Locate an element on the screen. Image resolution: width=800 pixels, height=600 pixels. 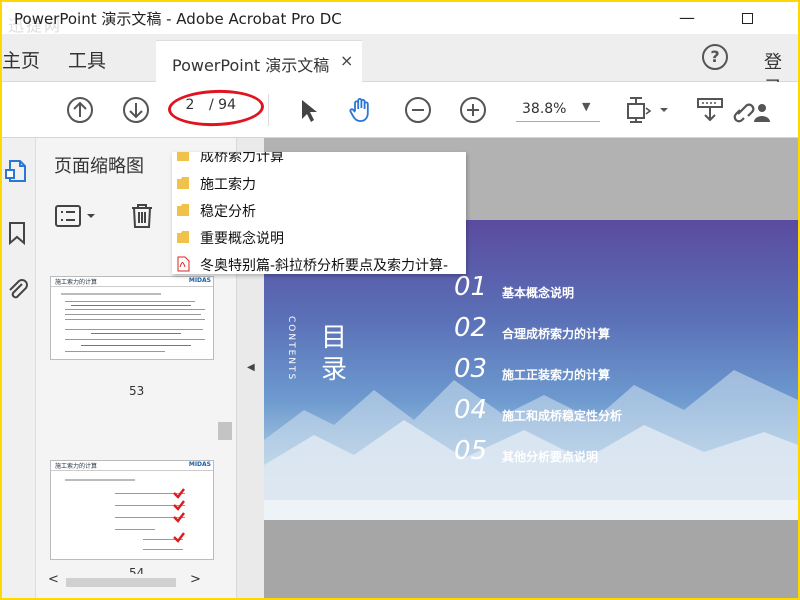
scroll-left-icon: < is located at coordinates (53, 579).